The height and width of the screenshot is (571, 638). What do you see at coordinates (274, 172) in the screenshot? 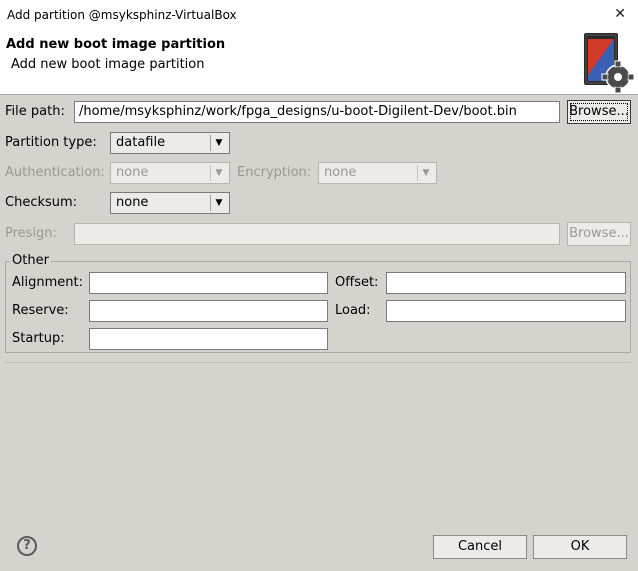
I see `encryption-label: Encryption:` at bounding box center [274, 172].